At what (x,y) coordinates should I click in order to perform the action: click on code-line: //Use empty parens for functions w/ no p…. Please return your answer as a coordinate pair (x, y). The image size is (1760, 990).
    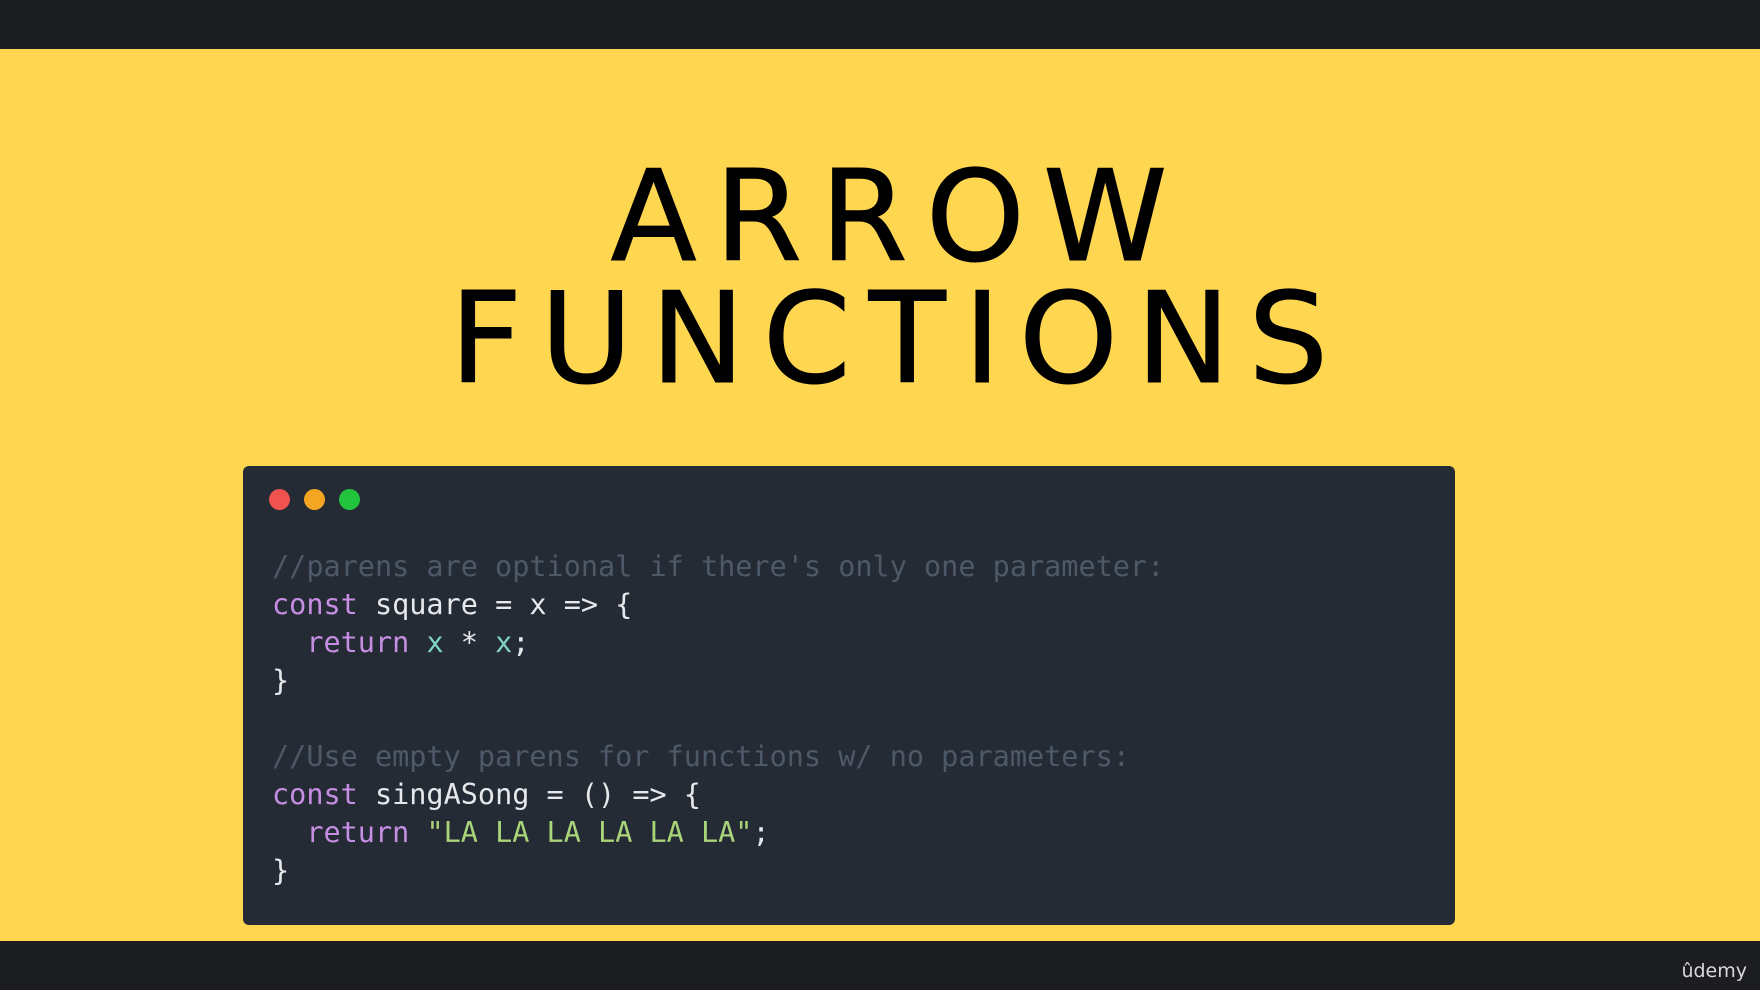
    Looking at the image, I should click on (718, 757).